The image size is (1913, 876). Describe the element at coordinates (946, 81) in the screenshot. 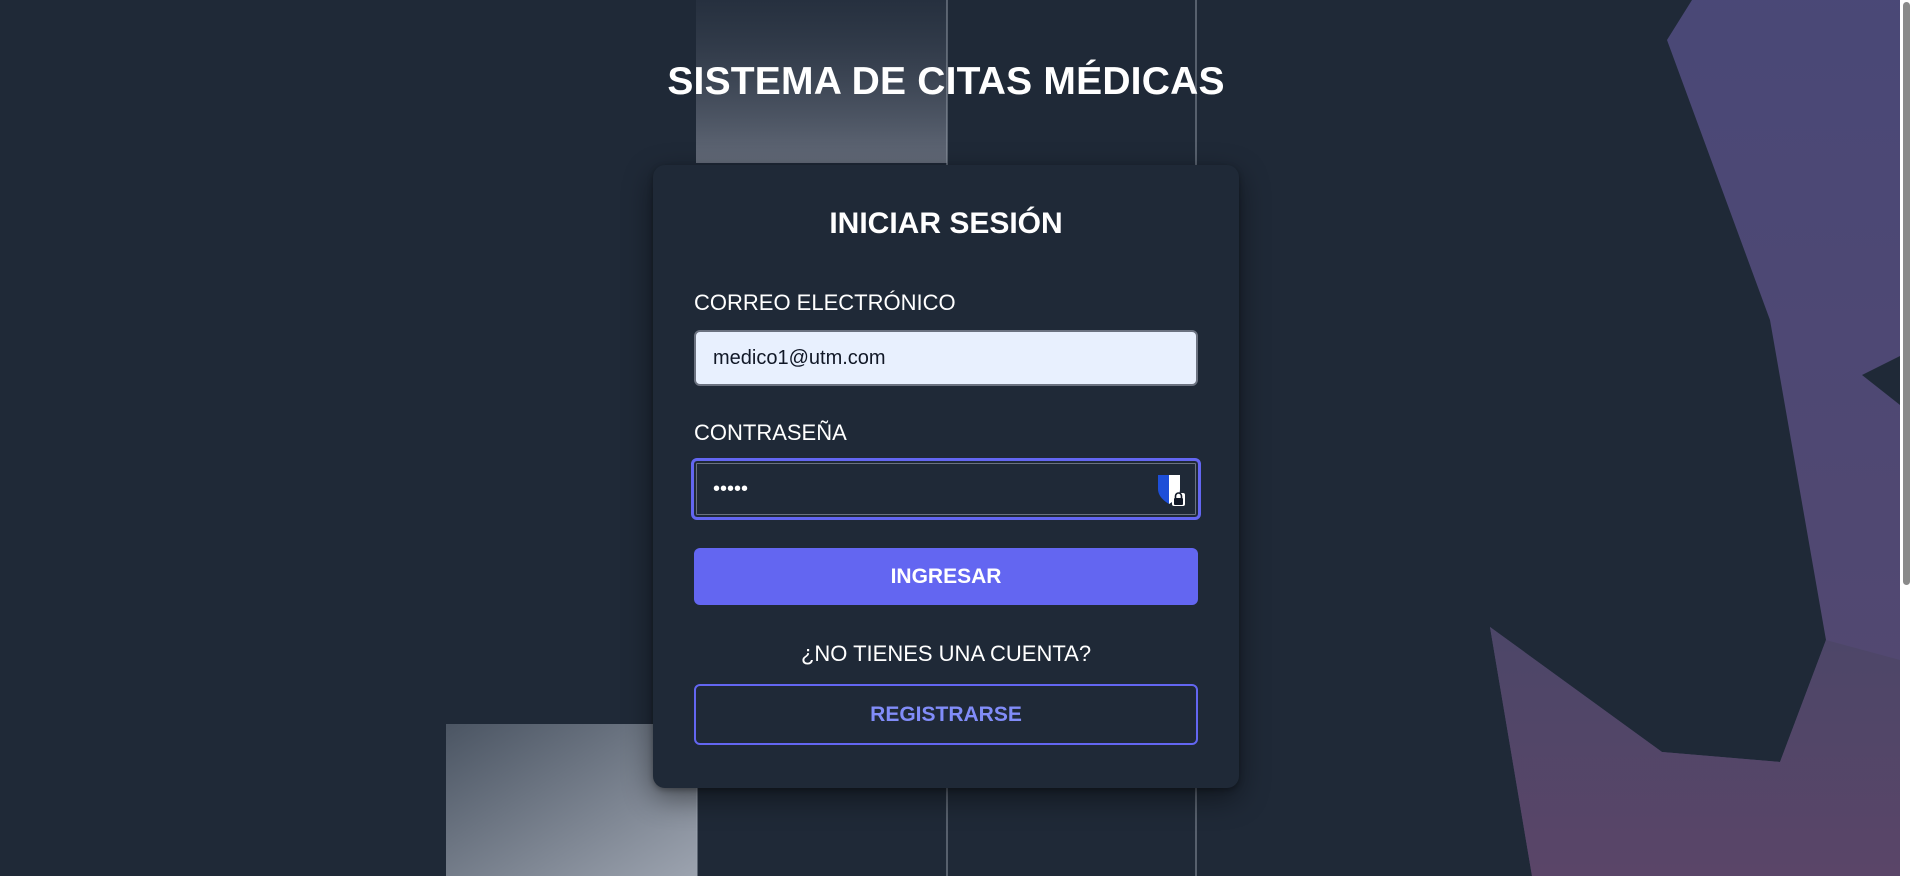

I see `page-title: SISTEMA DE CITAS MÉDICAS` at that location.